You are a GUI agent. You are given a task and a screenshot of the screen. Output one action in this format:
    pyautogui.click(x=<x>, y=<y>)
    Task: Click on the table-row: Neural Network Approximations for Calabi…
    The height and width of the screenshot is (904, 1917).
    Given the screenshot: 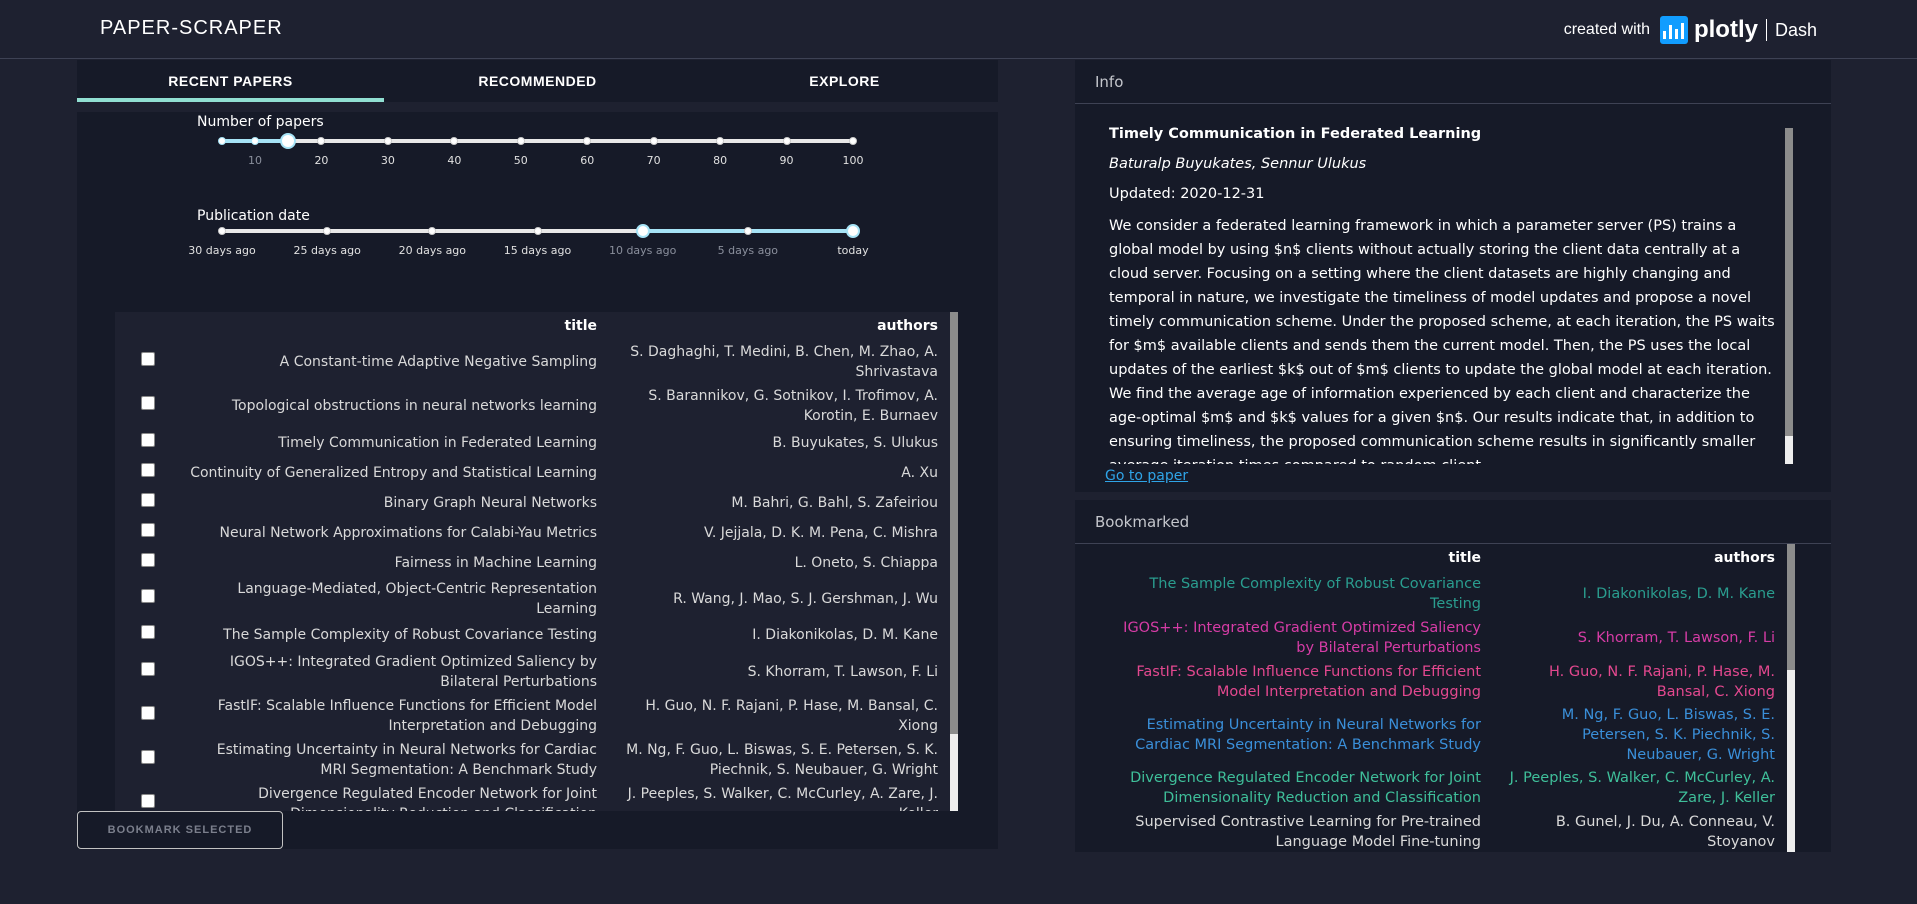 What is the action you would take?
    pyautogui.click(x=536, y=533)
    